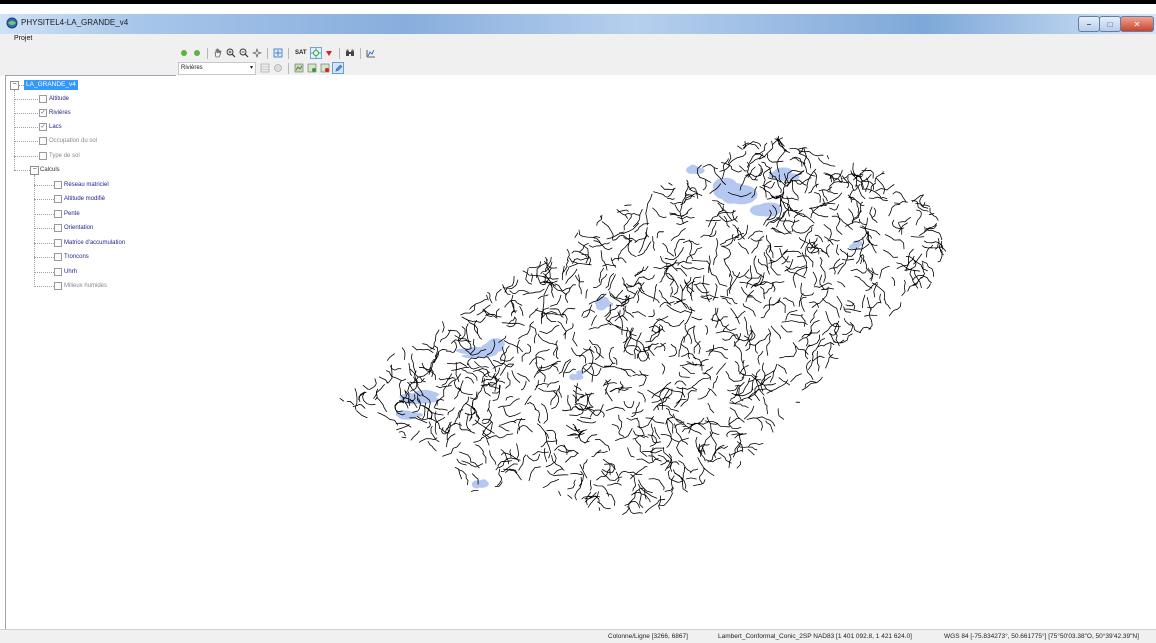  Describe the element at coordinates (192, 67) in the screenshot. I see `layer-select-value: Rivières` at that location.